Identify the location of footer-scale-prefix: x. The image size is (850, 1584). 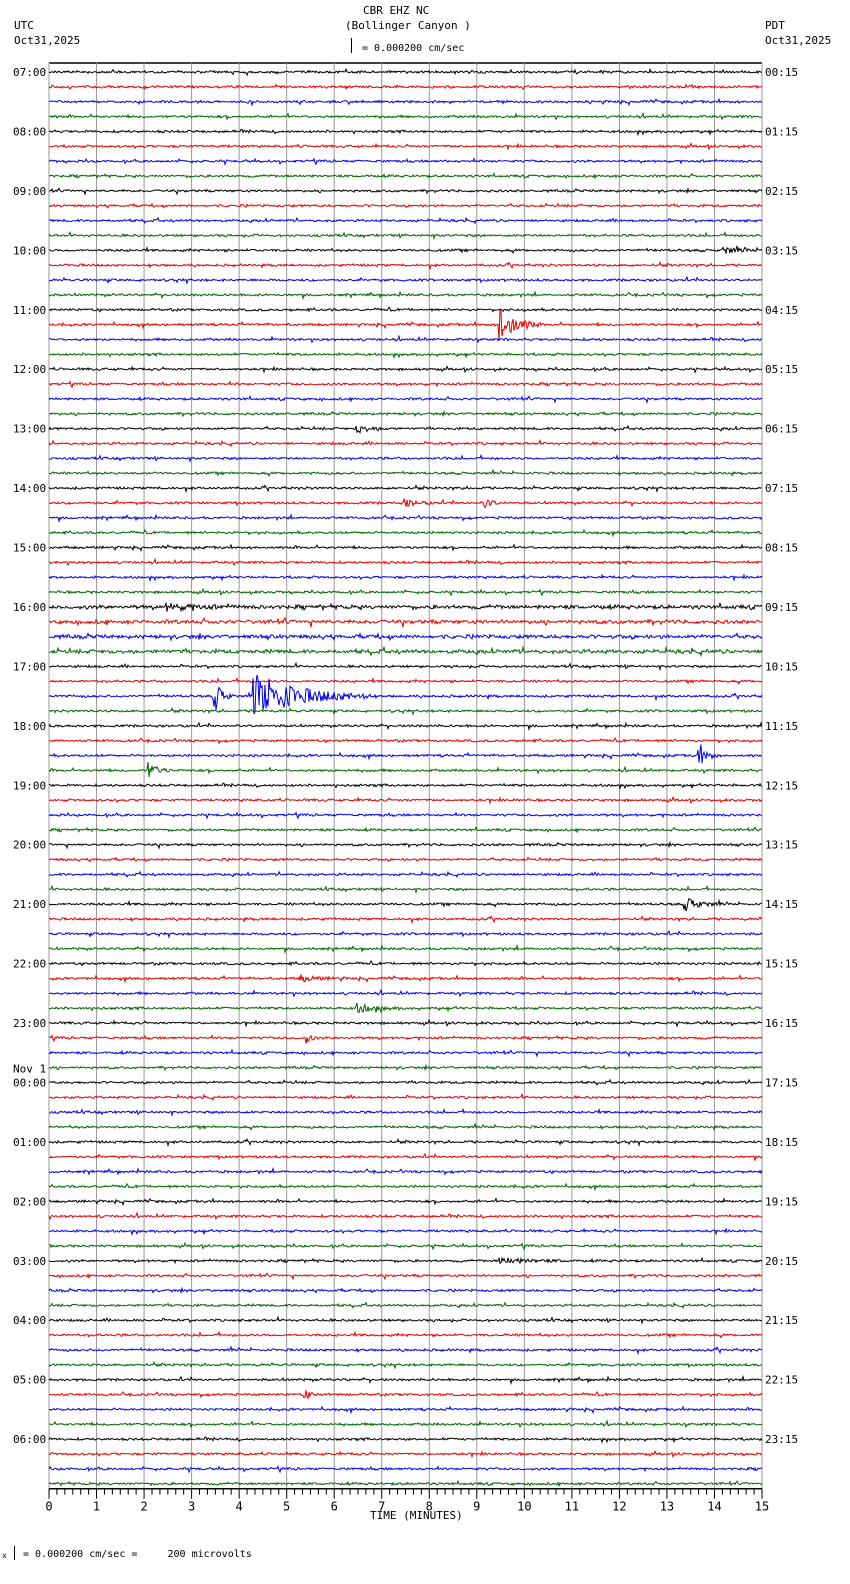
(4, 1555).